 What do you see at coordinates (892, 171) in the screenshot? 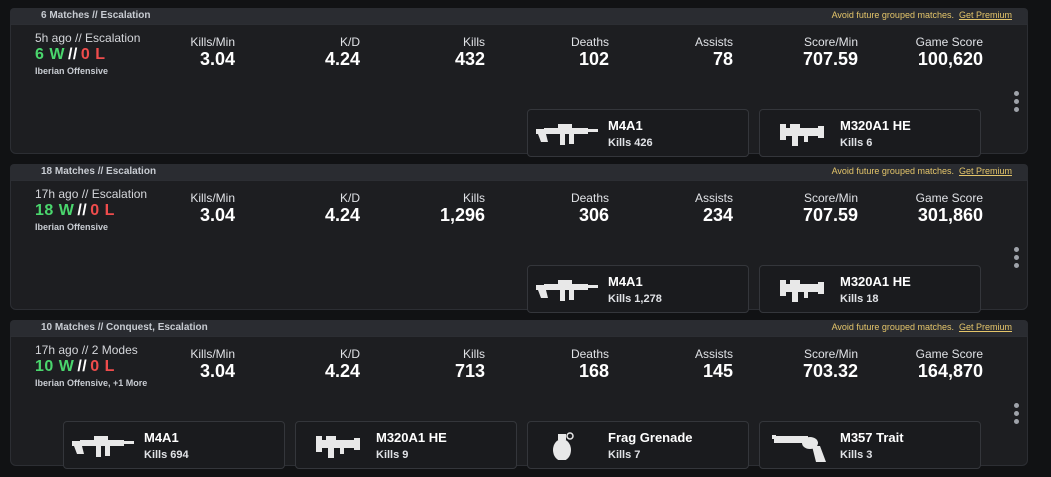
I see `premium-text: Avoid future grouped matches.` at bounding box center [892, 171].